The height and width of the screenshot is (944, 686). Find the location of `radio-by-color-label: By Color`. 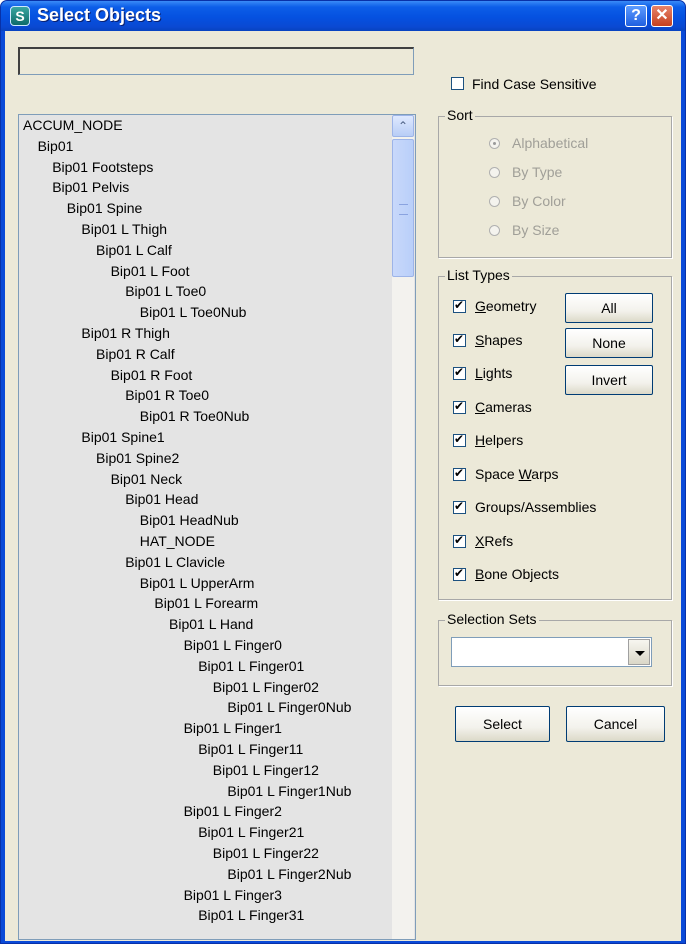

radio-by-color-label: By Color is located at coordinates (539, 201).